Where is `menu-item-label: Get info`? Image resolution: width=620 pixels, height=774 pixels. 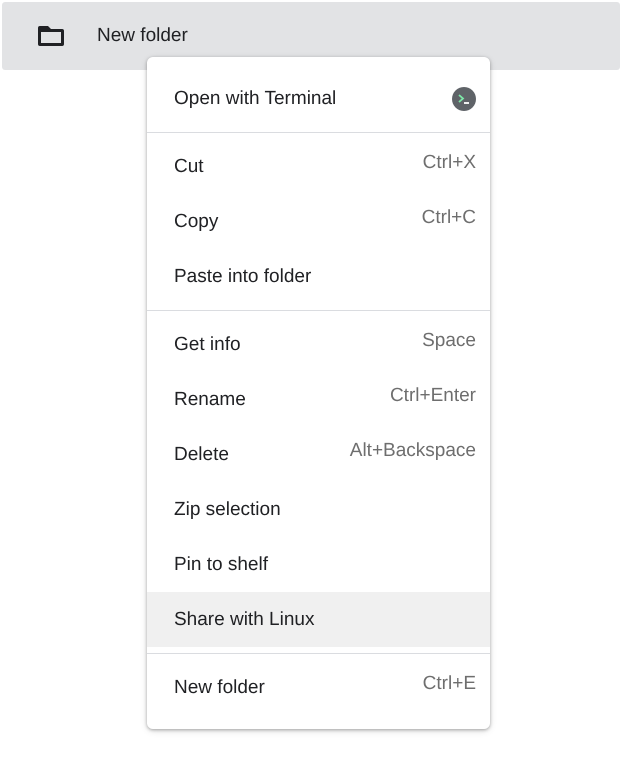
menu-item-label: Get info is located at coordinates (207, 345).